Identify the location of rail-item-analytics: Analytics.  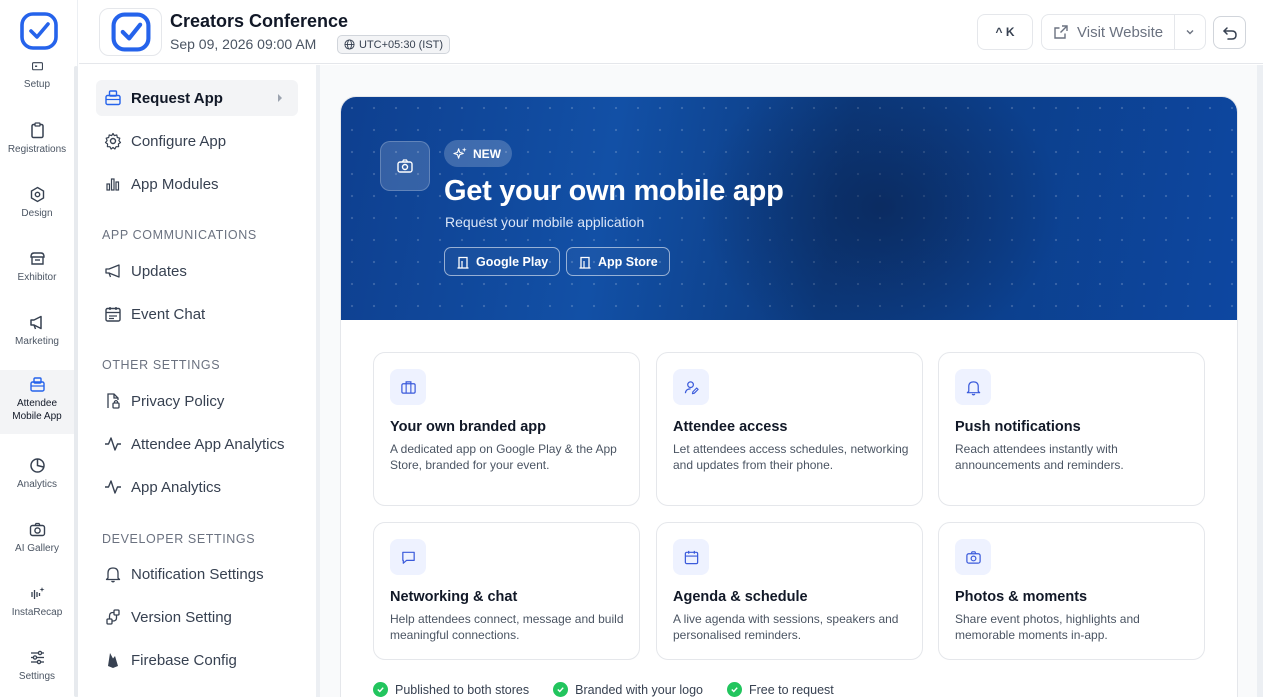
(37, 477).